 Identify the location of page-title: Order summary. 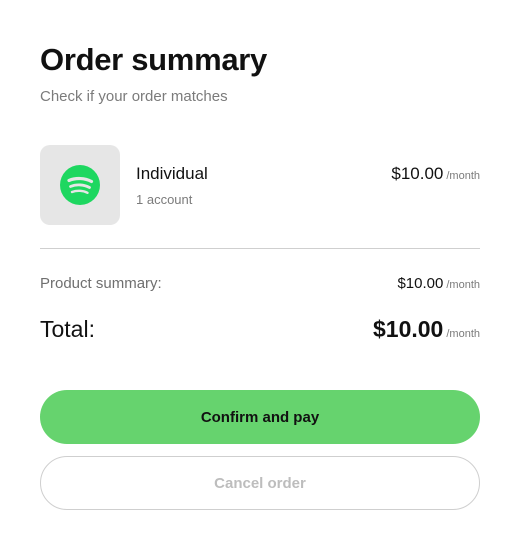
(153, 59).